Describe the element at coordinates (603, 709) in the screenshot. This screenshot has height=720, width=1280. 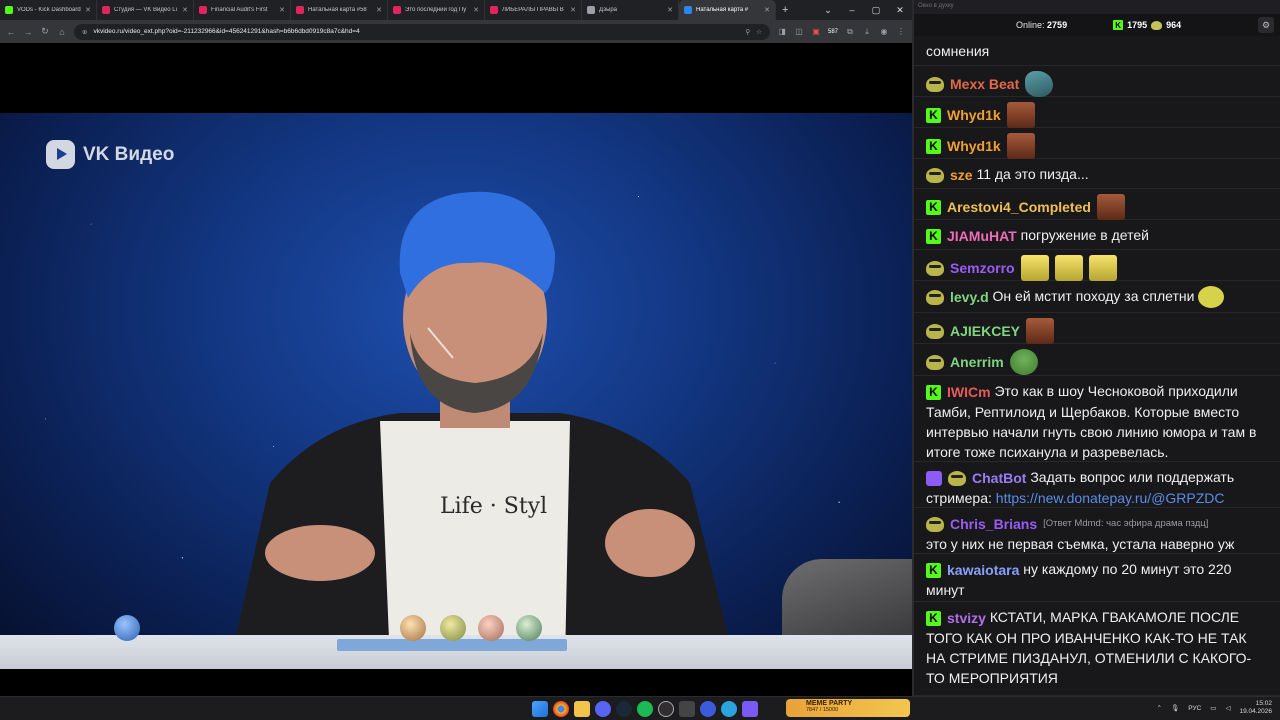
I see `discord-icon` at that location.